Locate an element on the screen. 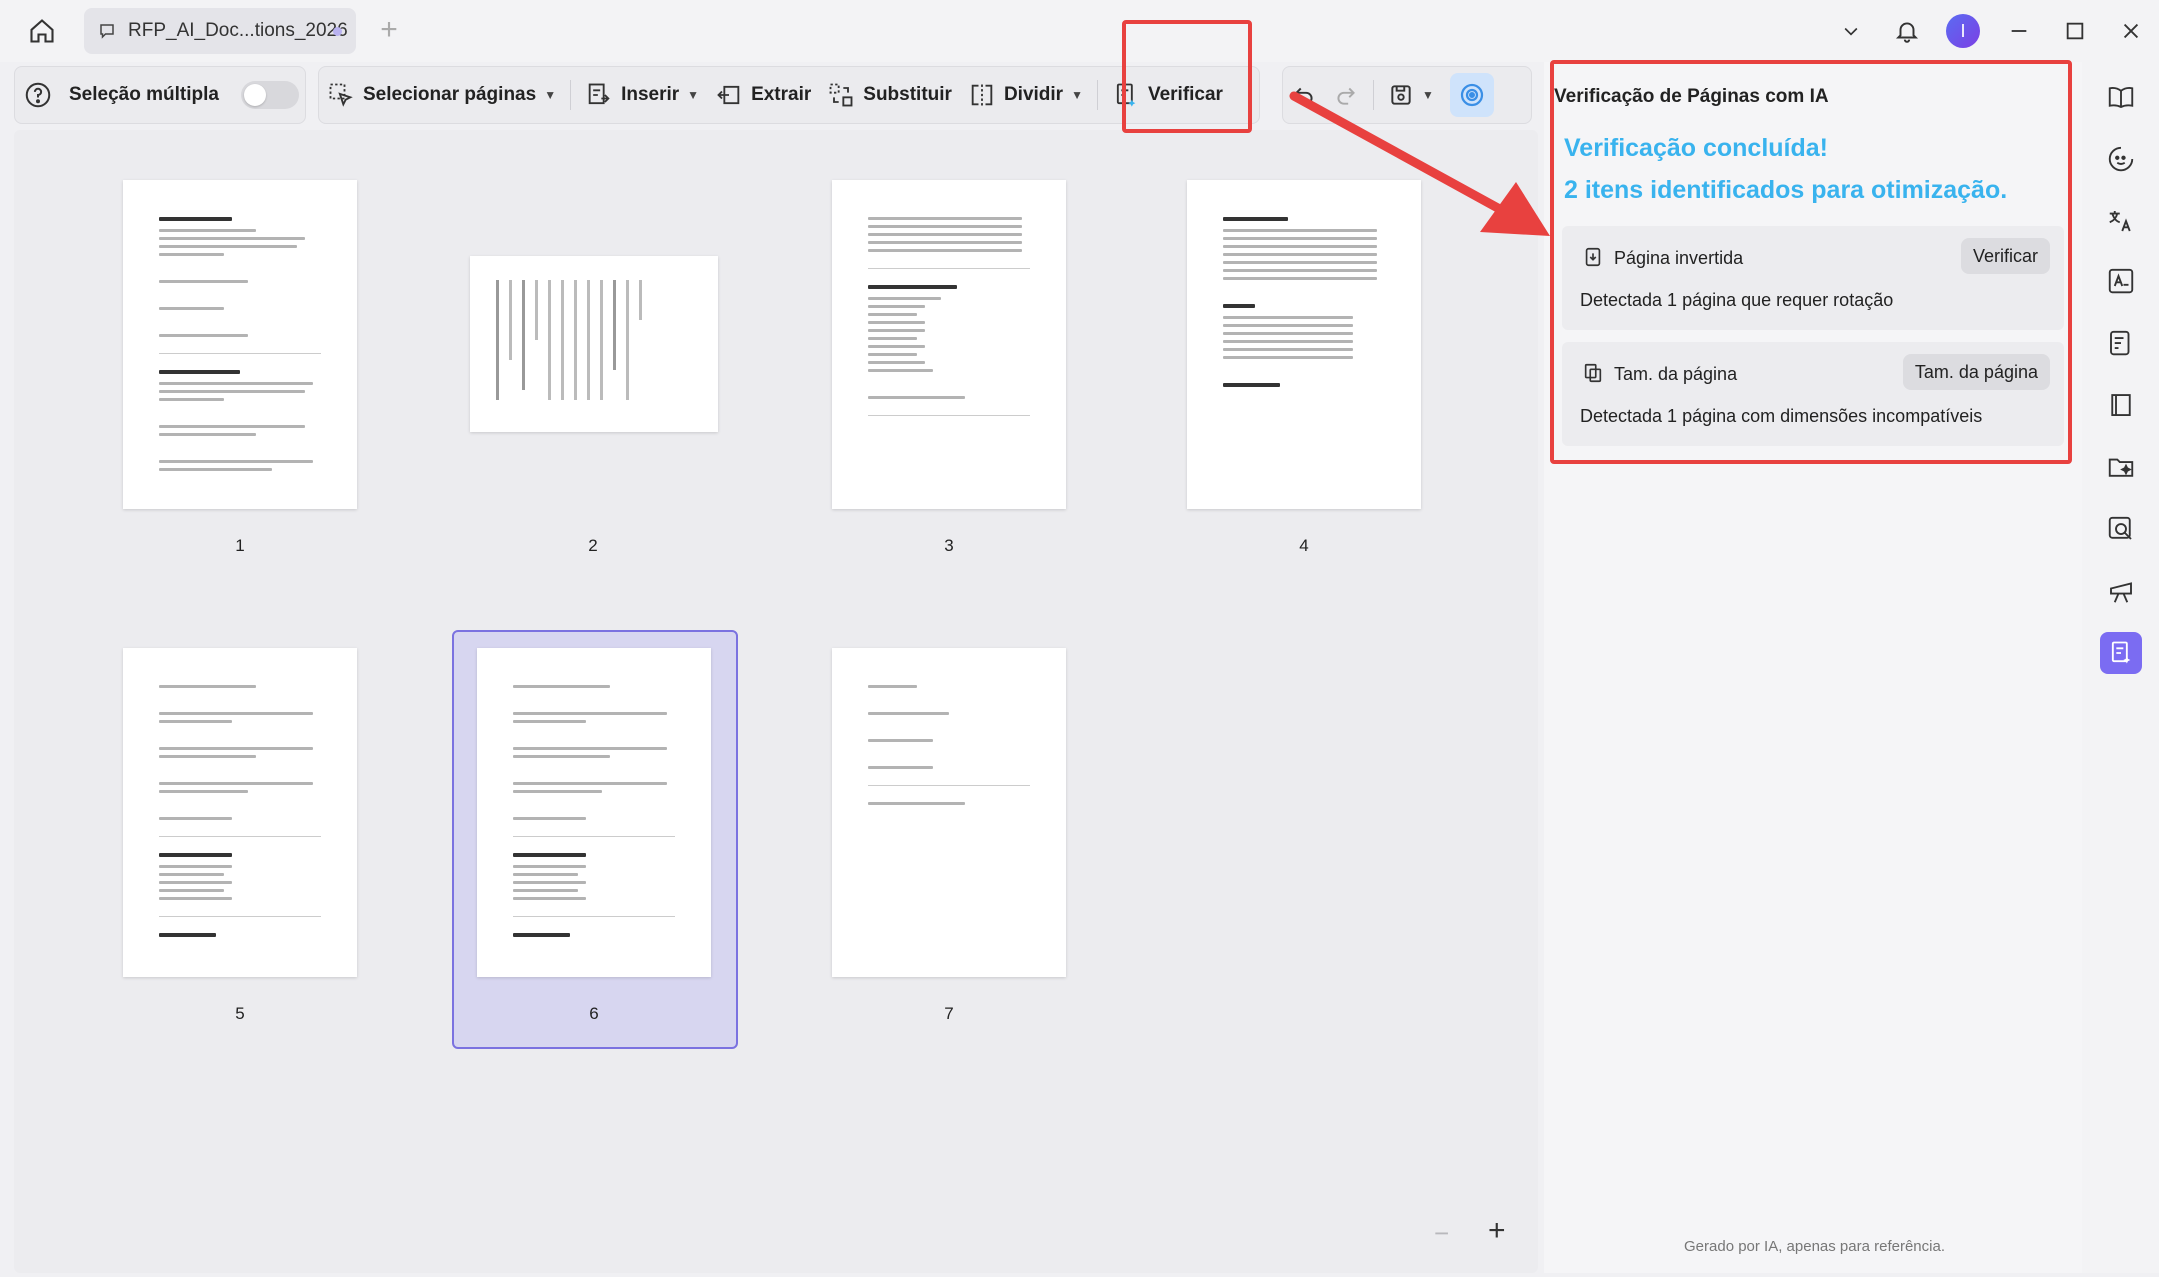 This screenshot has height=1277, width=2159. multi-select-label: Seleção múltipla is located at coordinates (144, 94).